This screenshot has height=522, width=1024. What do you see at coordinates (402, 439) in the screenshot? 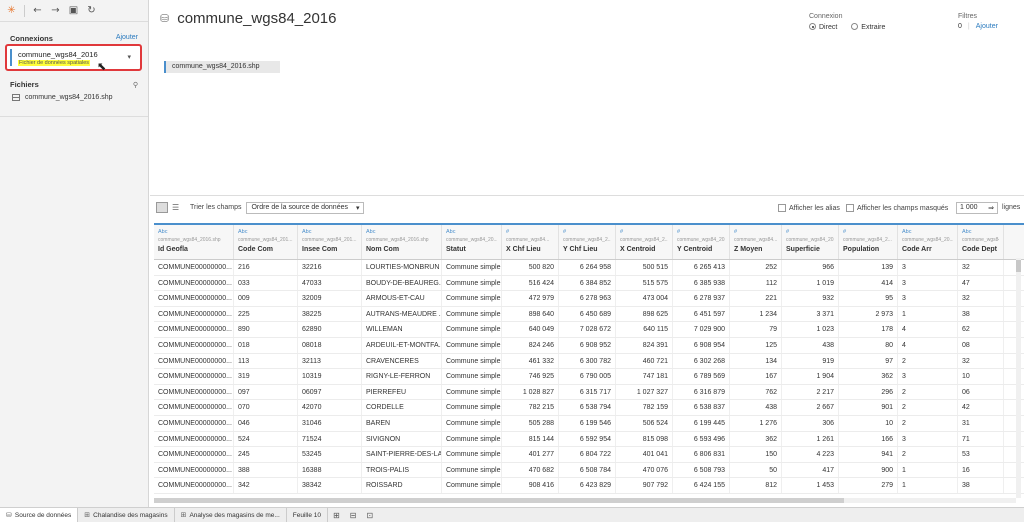
I see `table-cell: SIVIGNON` at bounding box center [402, 439].